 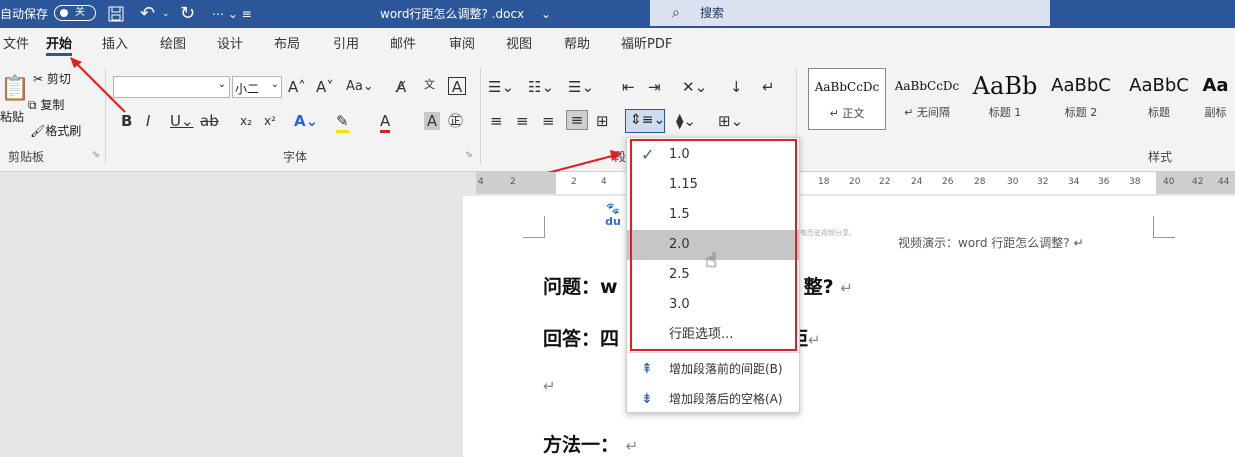 What do you see at coordinates (581, 339) in the screenshot?
I see `answer-text: 回答：四` at bounding box center [581, 339].